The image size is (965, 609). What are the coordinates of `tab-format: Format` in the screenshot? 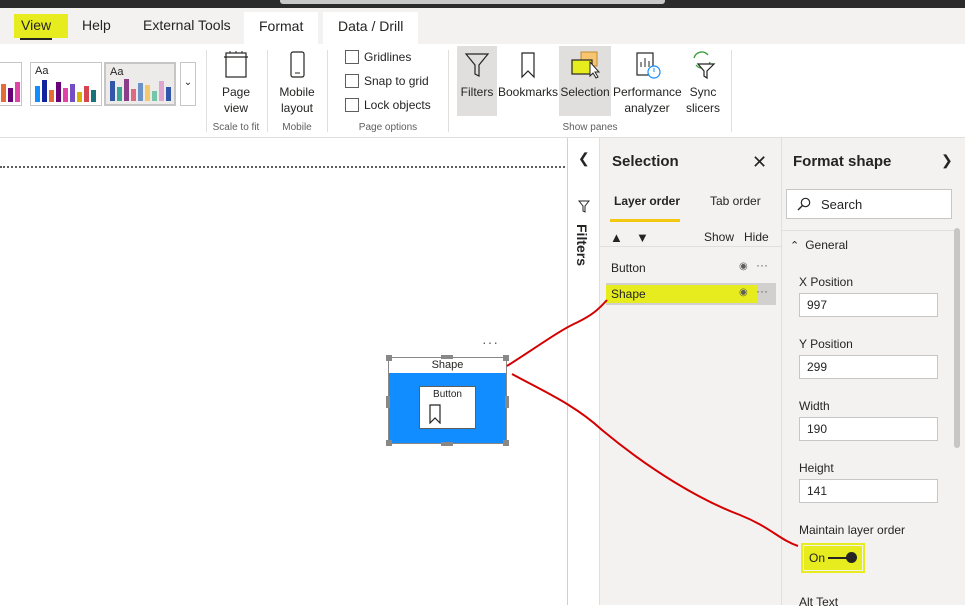 It's located at (281, 28).